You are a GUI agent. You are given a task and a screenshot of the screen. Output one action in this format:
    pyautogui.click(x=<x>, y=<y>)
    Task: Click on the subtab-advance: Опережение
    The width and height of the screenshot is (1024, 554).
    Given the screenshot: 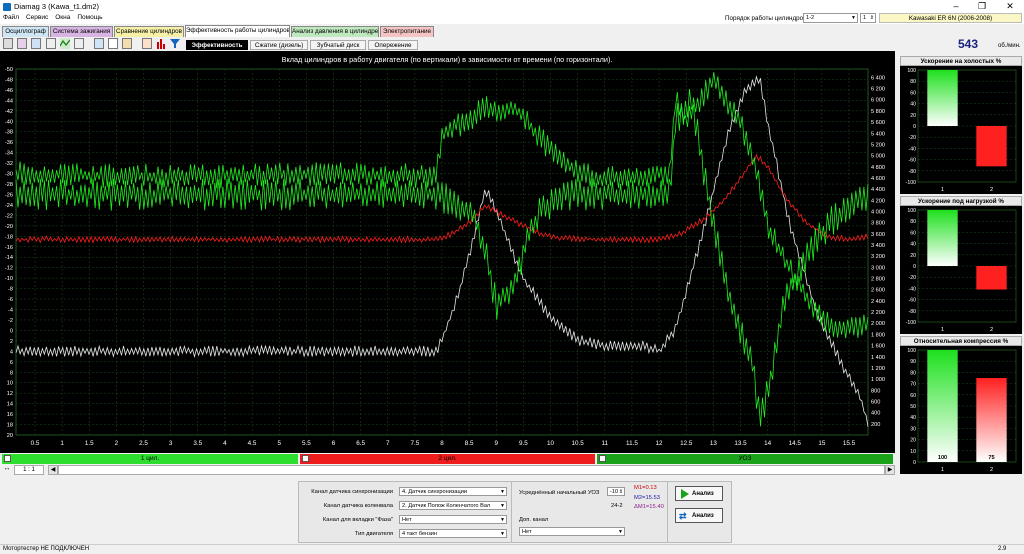 What is the action you would take?
    pyautogui.click(x=393, y=45)
    